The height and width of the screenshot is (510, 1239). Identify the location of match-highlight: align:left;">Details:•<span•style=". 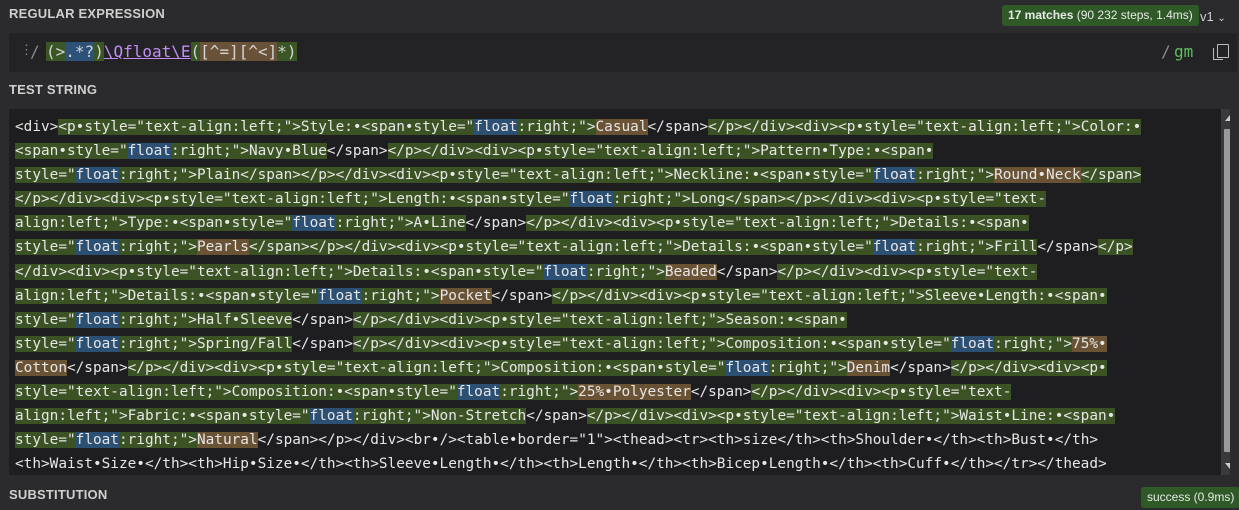
(167, 295).